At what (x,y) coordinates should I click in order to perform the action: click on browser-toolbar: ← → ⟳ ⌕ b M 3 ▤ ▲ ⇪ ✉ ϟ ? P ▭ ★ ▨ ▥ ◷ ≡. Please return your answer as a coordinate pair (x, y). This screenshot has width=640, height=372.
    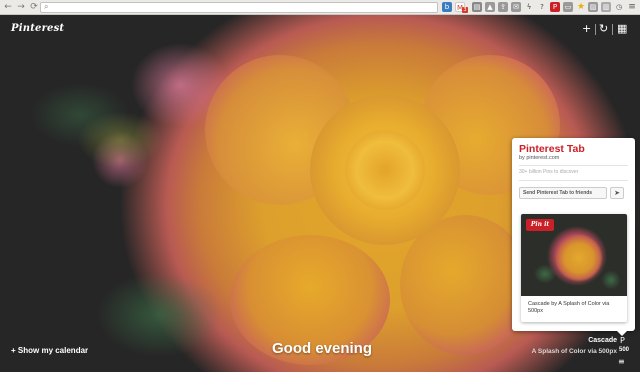
    Looking at the image, I should click on (320, 7).